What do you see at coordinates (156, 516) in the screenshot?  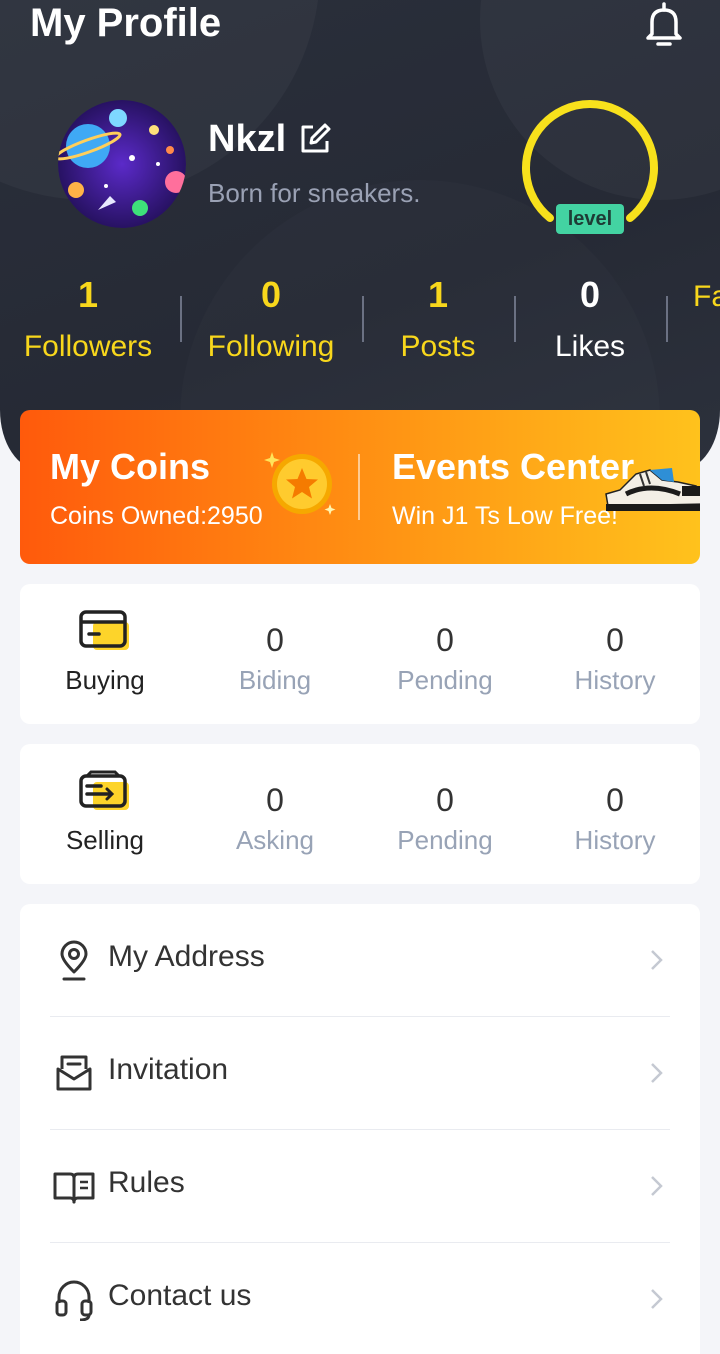 I see `coins-owned-text: Coins Owned:2950` at bounding box center [156, 516].